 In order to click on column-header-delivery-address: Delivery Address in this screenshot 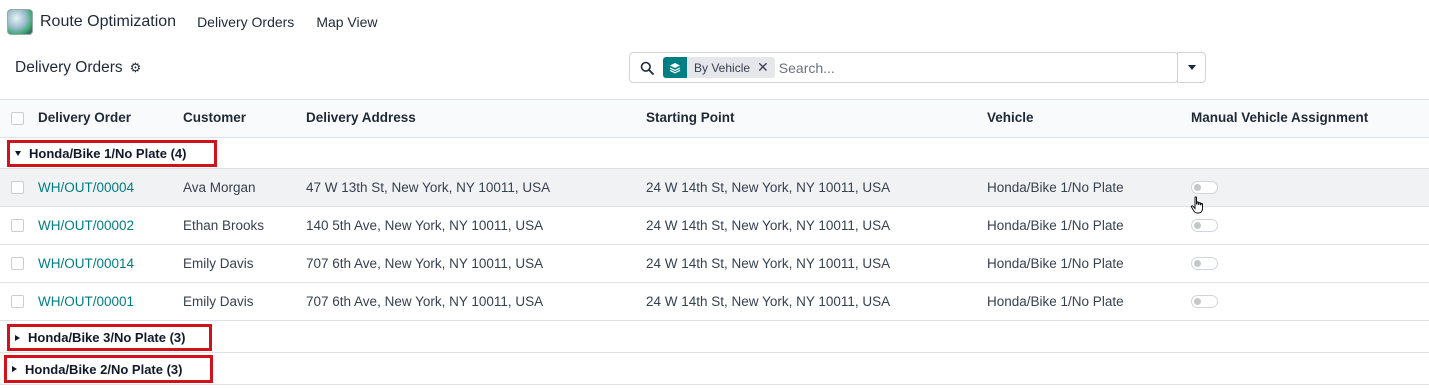, I will do `click(361, 117)`.